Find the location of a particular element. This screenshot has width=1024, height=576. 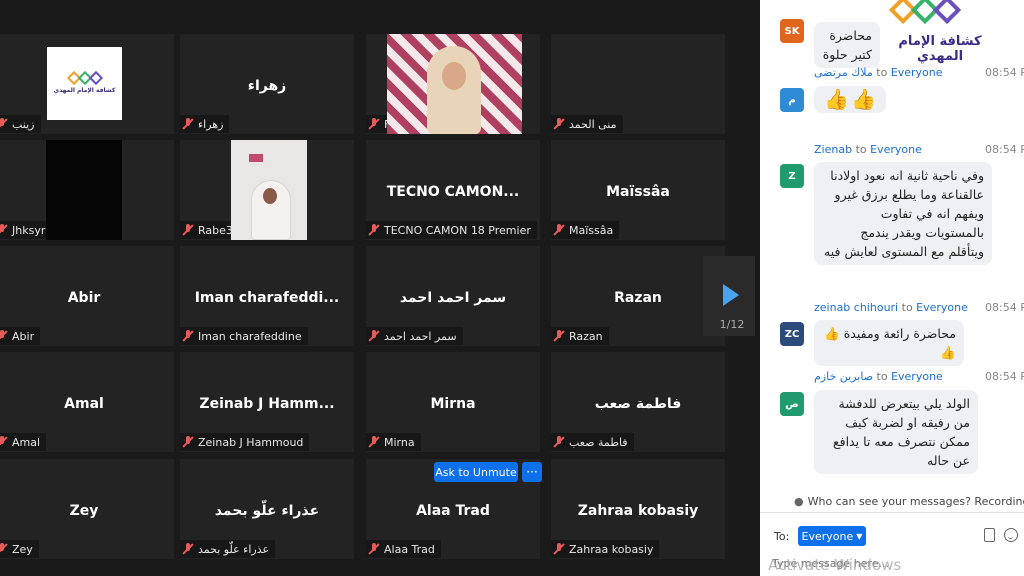

chevron-right-icon is located at coordinates (731, 295).